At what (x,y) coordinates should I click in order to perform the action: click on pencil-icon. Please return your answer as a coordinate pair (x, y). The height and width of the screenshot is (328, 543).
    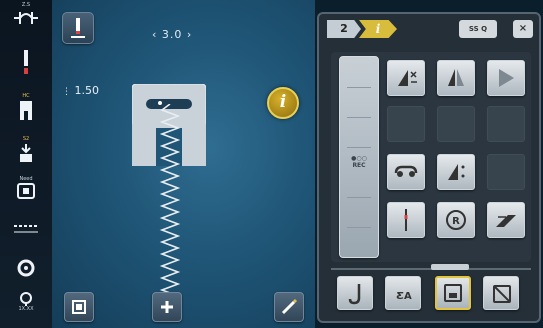
    Looking at the image, I should click on (289, 306).